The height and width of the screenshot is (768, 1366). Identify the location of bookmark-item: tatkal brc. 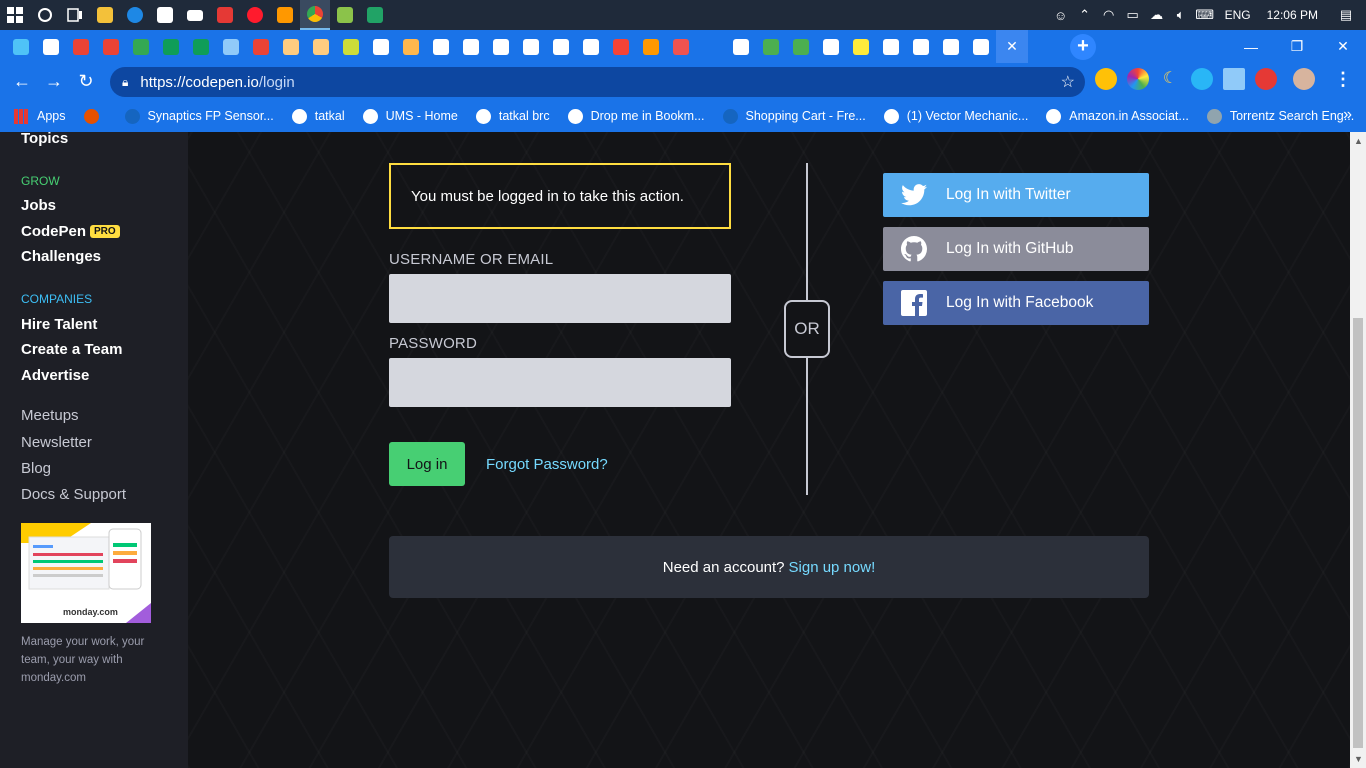
(512, 116).